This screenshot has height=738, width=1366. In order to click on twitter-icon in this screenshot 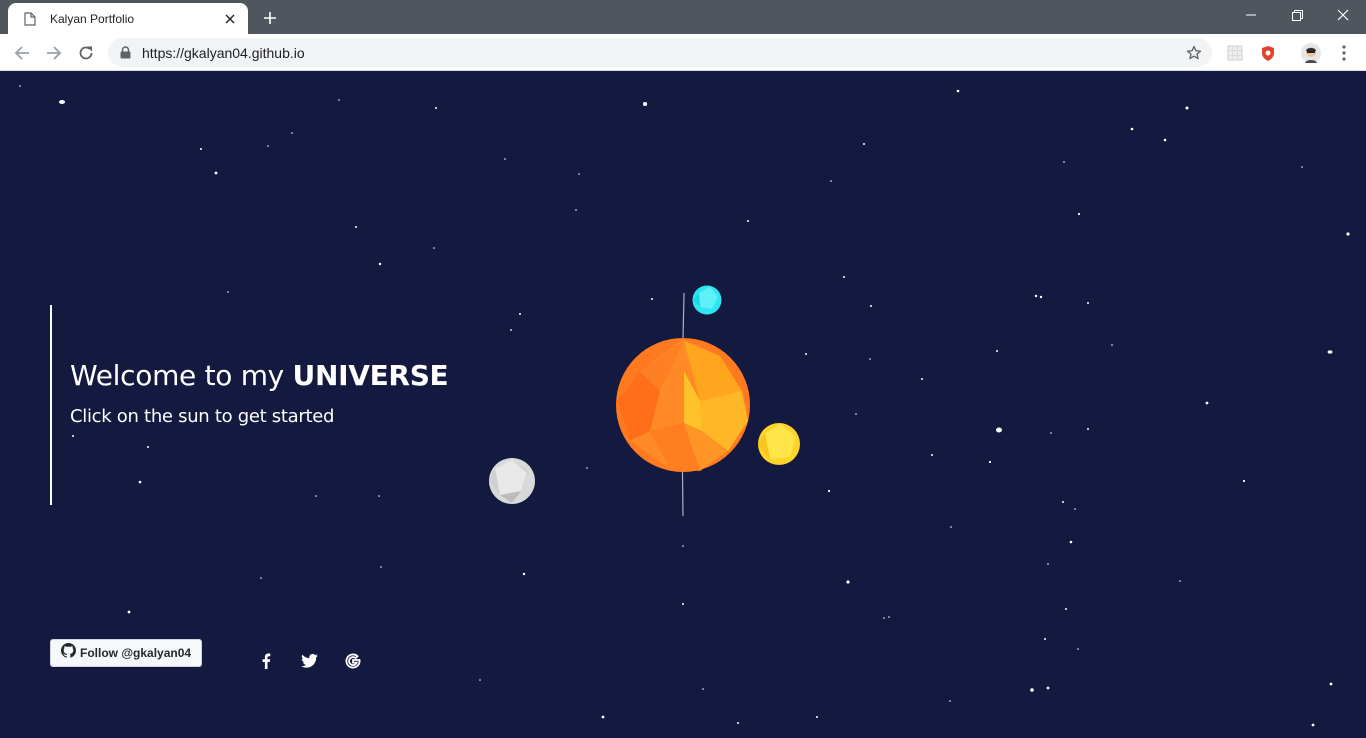, I will do `click(309, 661)`.